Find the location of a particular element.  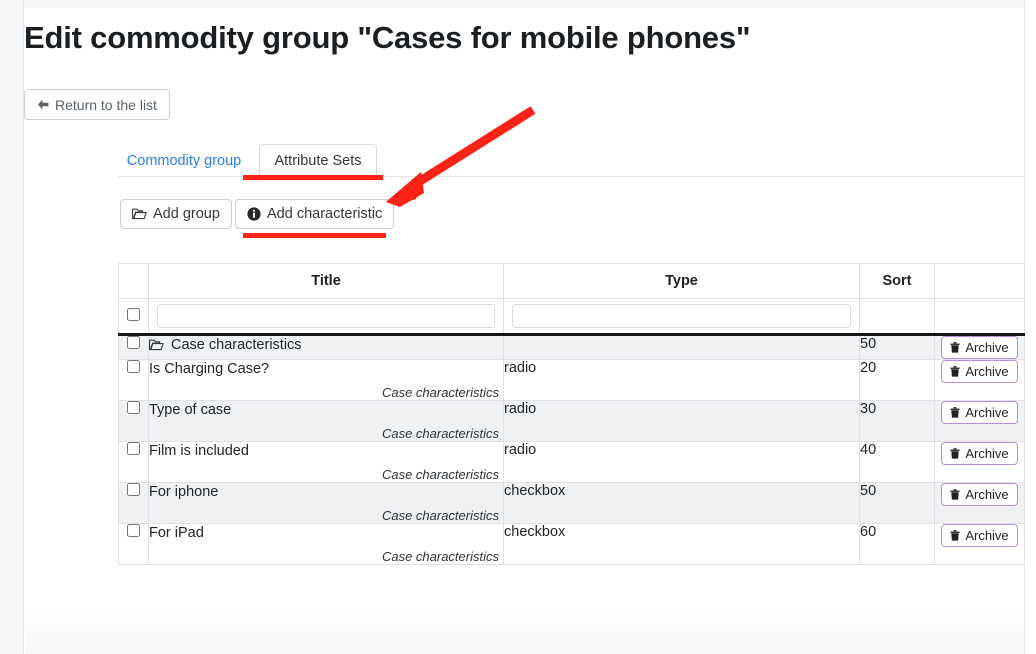

tab-attribute-sets-label: Attribute Sets is located at coordinates (318, 160).